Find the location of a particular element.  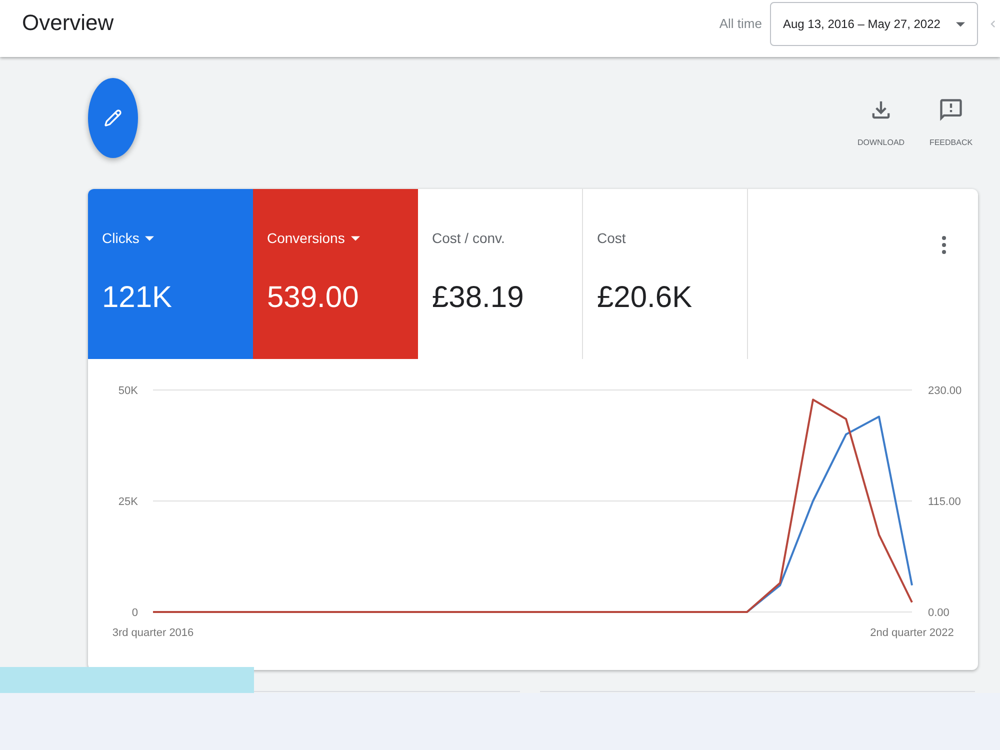

metric-label: Cost is located at coordinates (611, 238).